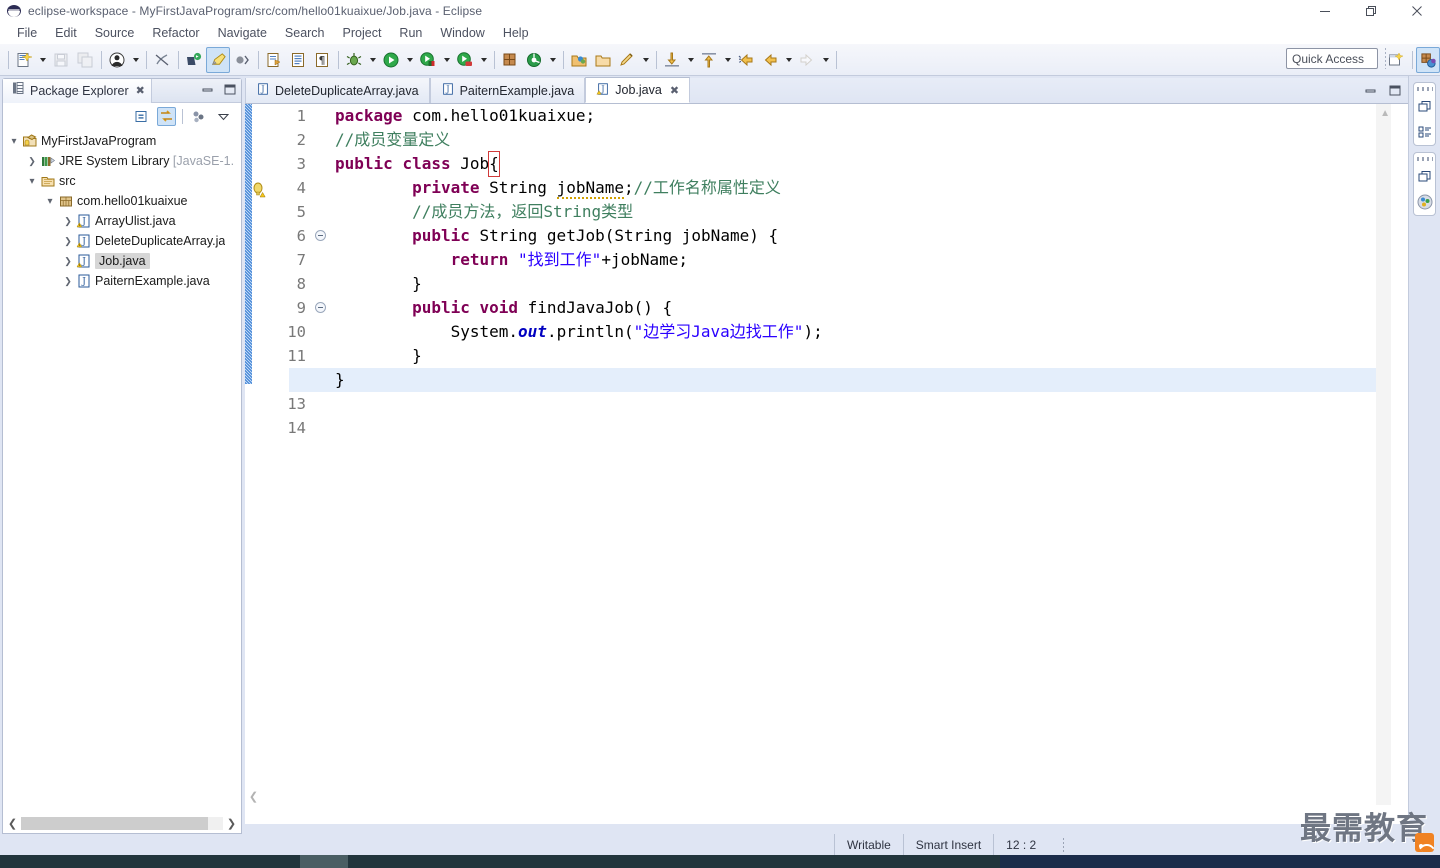 The width and height of the screenshot is (1440, 868). Describe the element at coordinates (242, 33) in the screenshot. I see `menu-item-navigate: Navigate` at that location.